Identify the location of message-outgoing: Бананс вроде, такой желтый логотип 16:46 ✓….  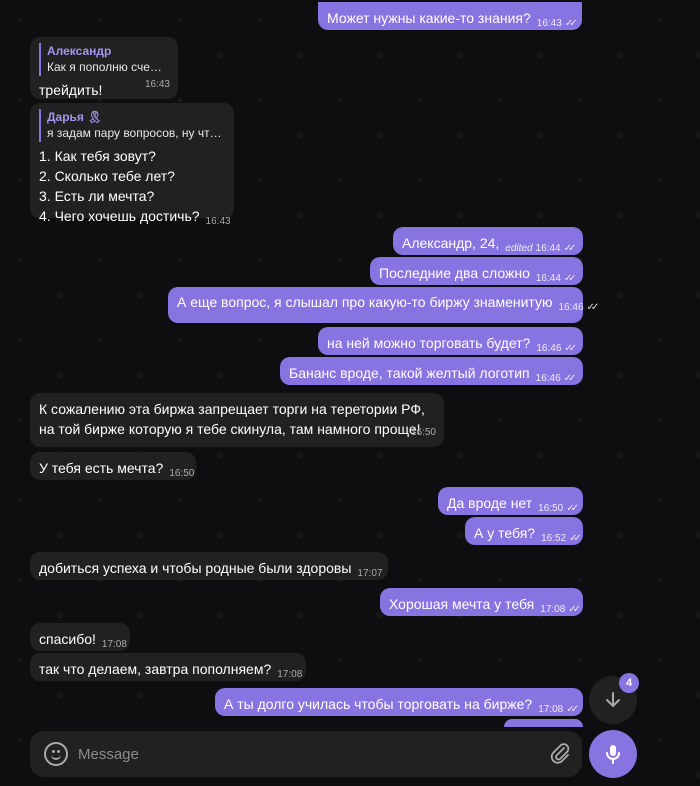
(431, 371).